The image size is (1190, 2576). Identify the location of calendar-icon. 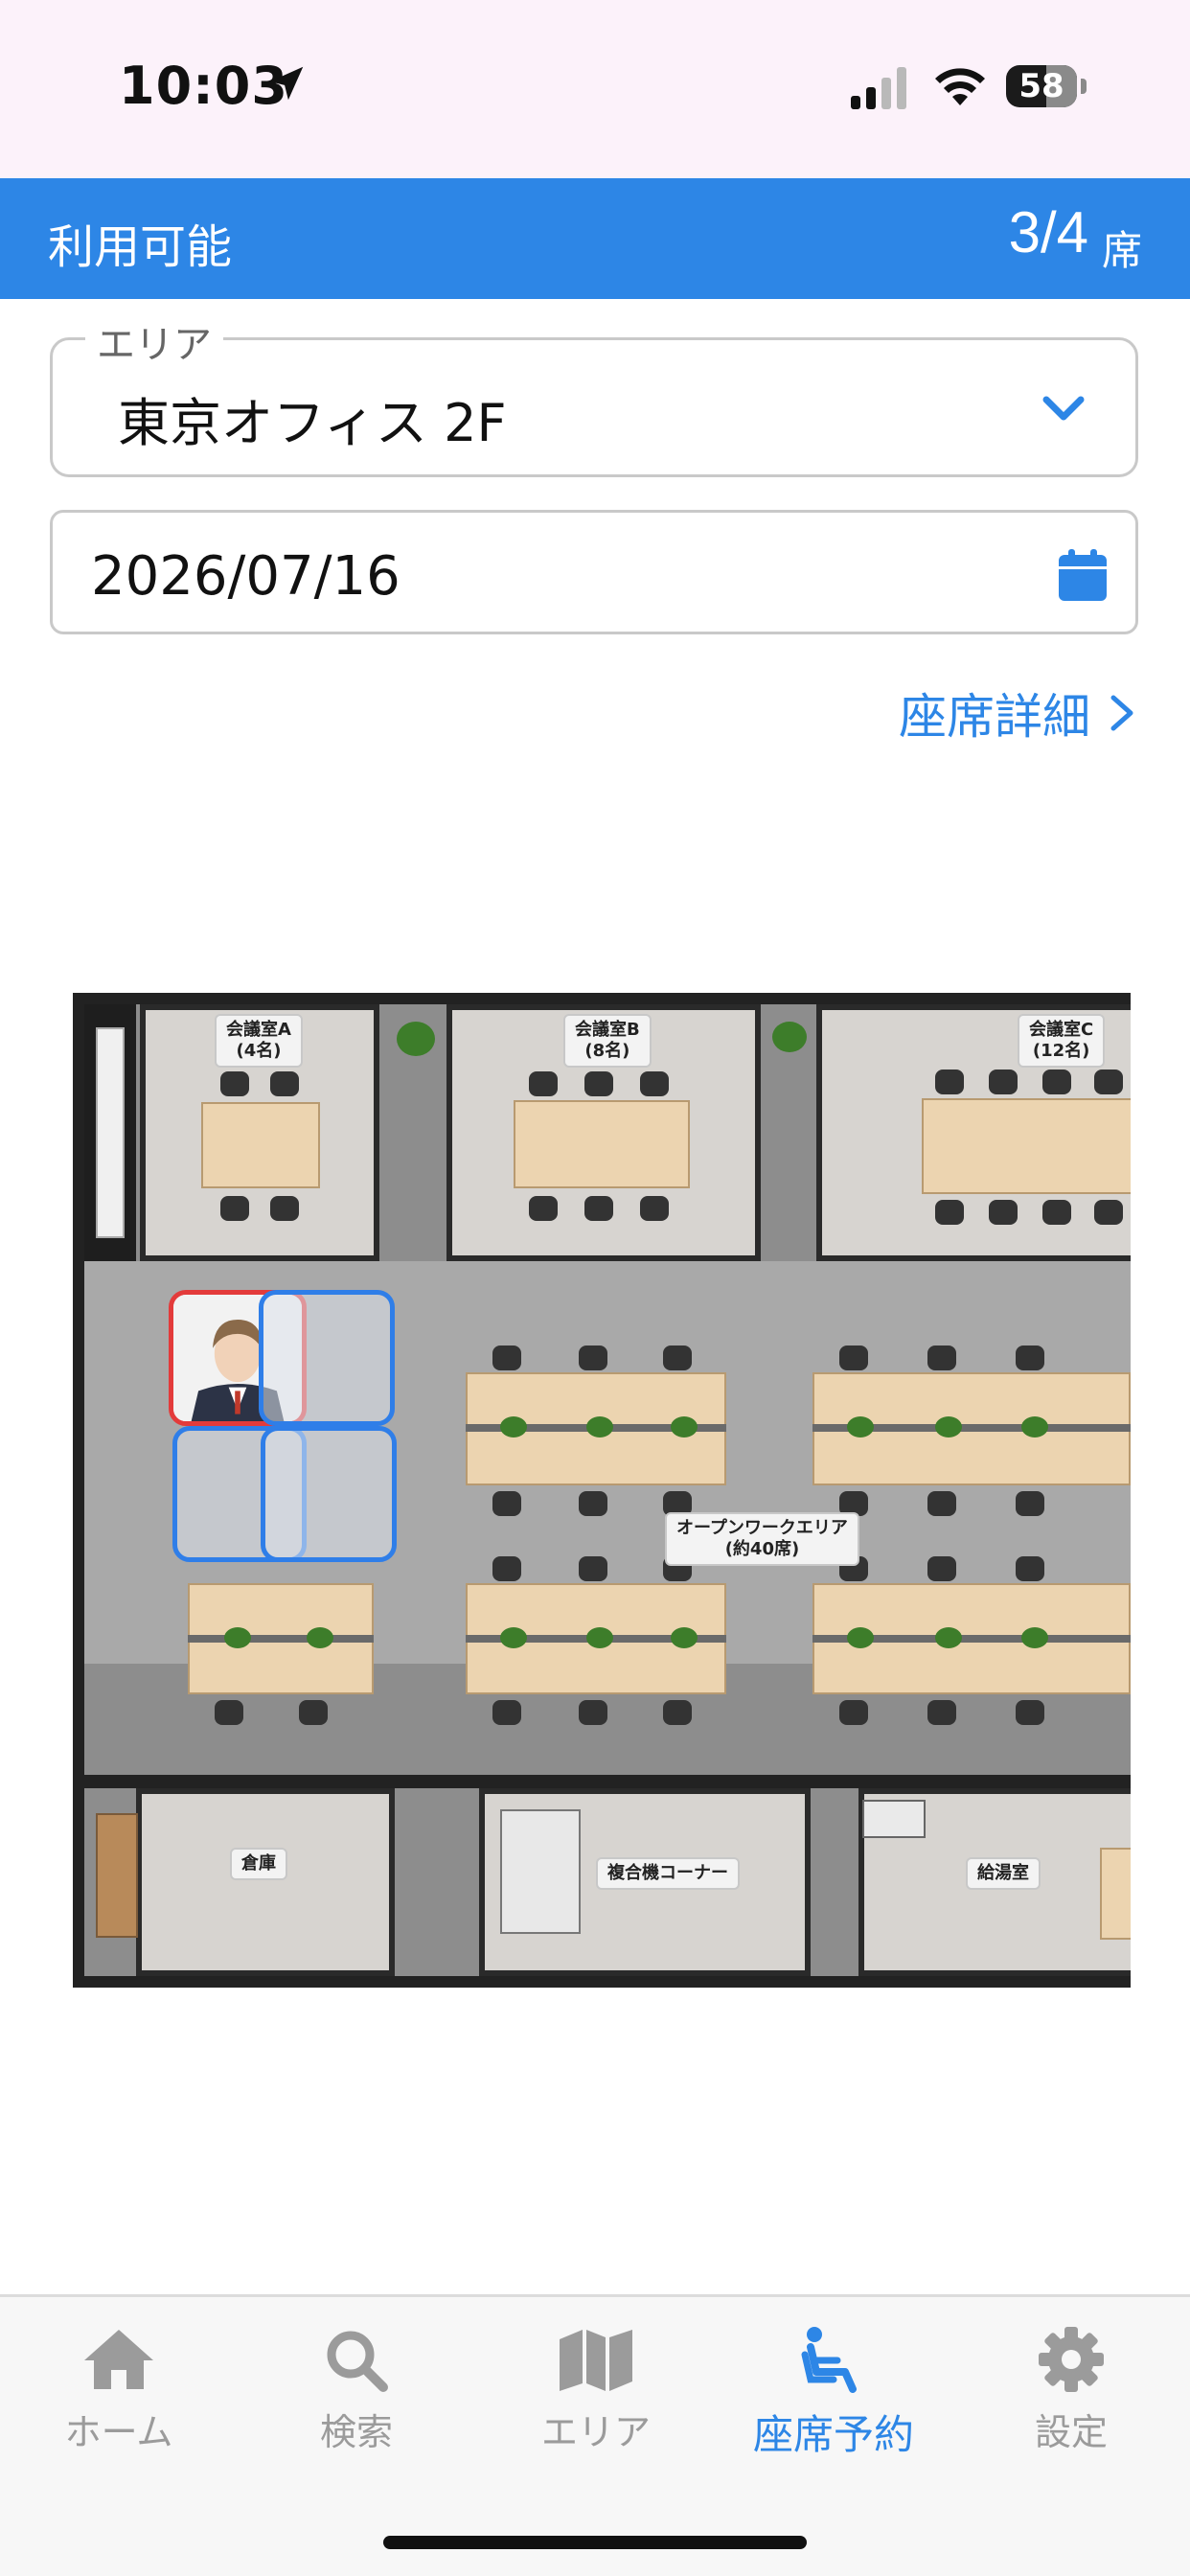
(1083, 575).